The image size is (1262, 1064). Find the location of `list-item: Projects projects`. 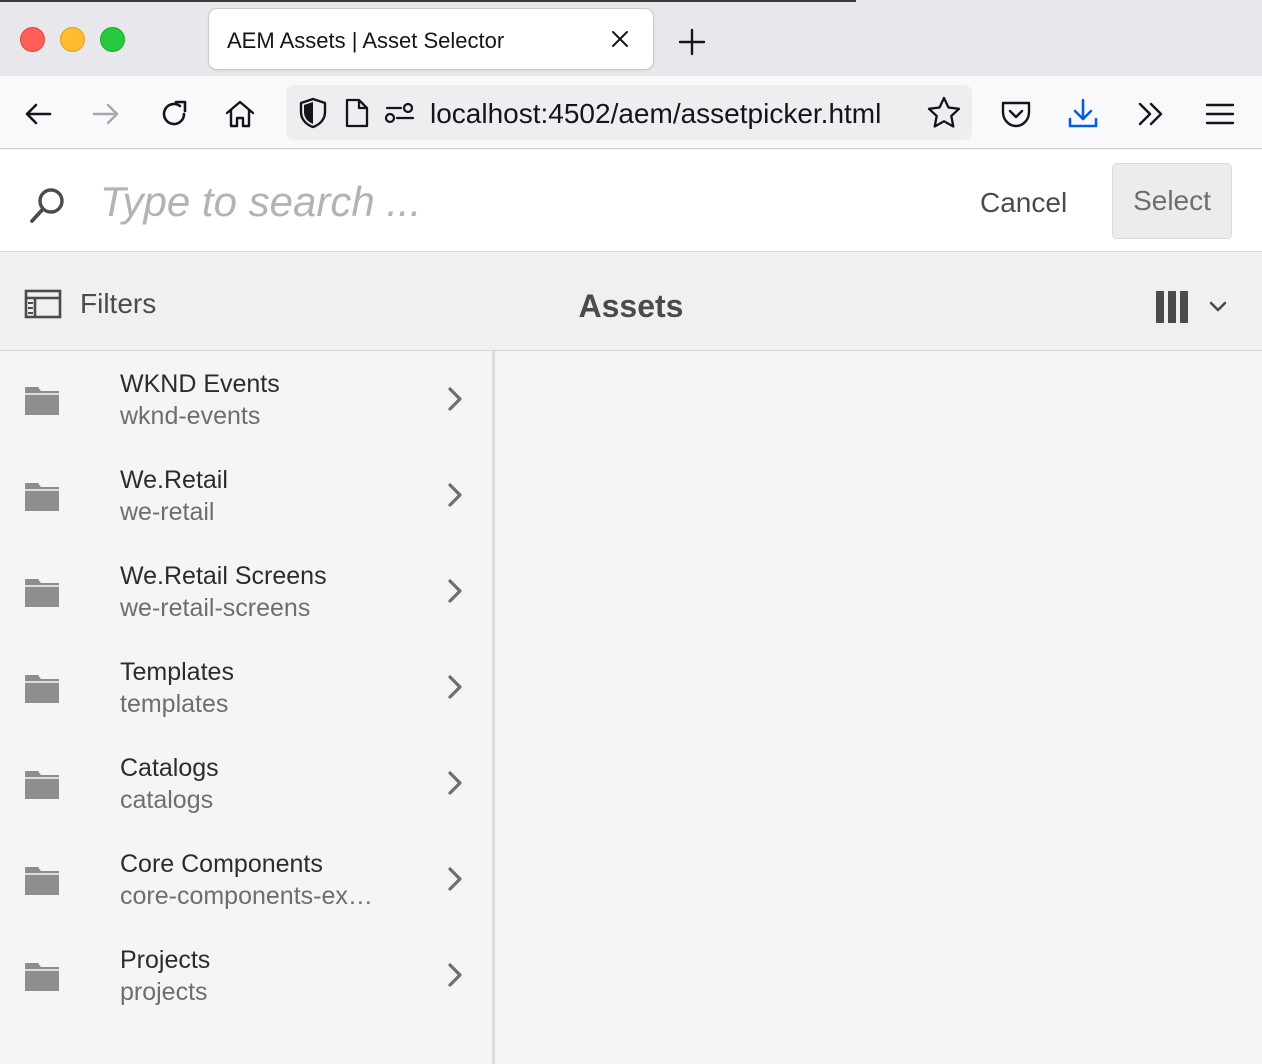

list-item: Projects projects is located at coordinates (246, 975).